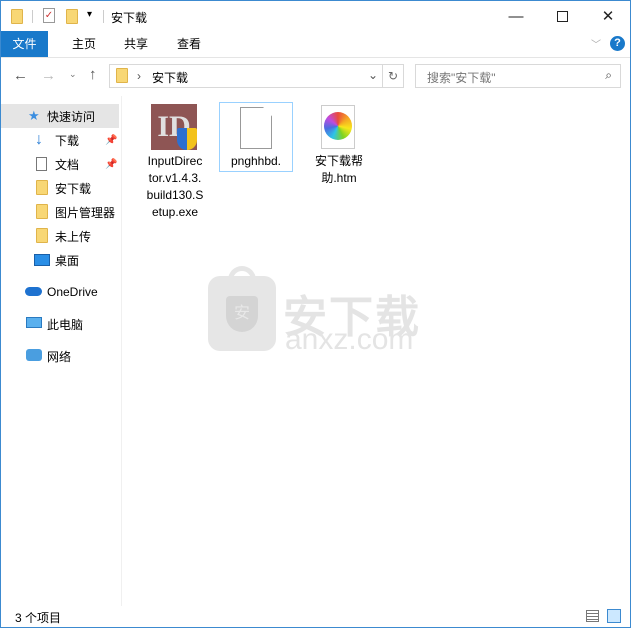  What do you see at coordinates (72, 292) in the screenshot?
I see `sidebar-item-label: OneDrive` at bounding box center [72, 292].